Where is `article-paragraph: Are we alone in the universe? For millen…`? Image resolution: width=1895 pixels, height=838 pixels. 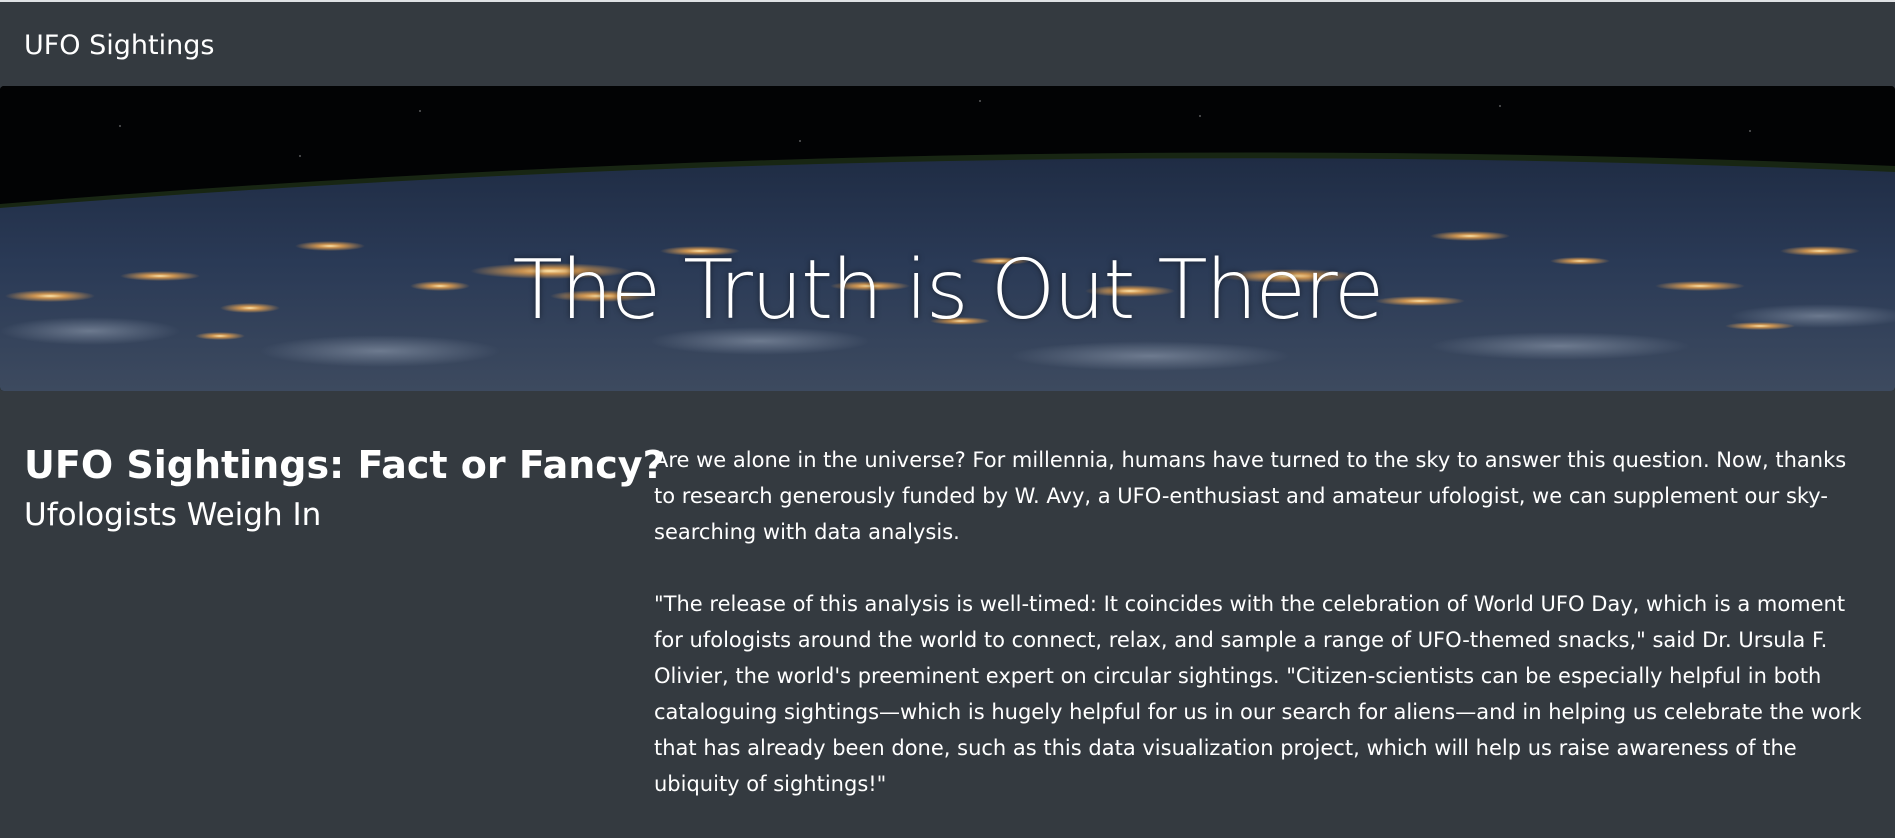 article-paragraph: Are we alone in the universe? For millen… is located at coordinates (1250, 496).